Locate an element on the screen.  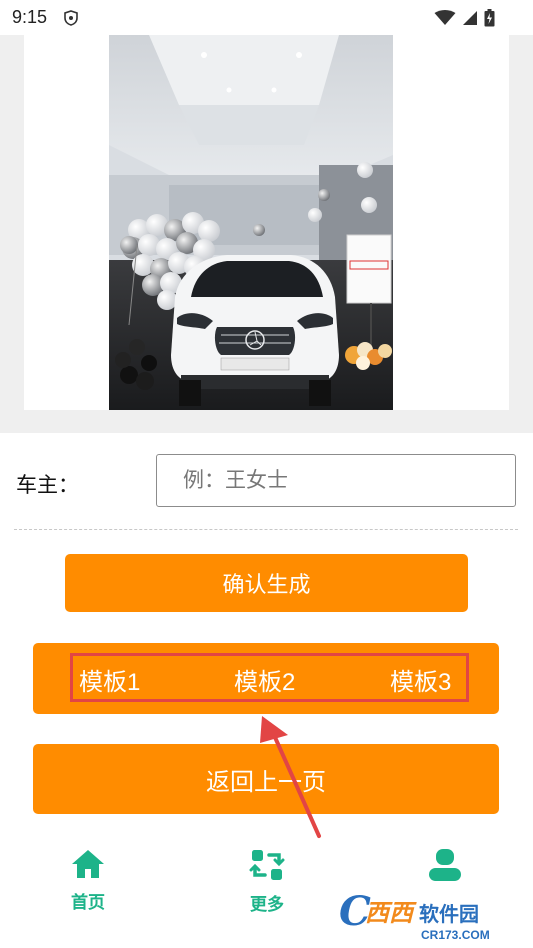
svg-text: 西西 is located at coordinates (391, 913).